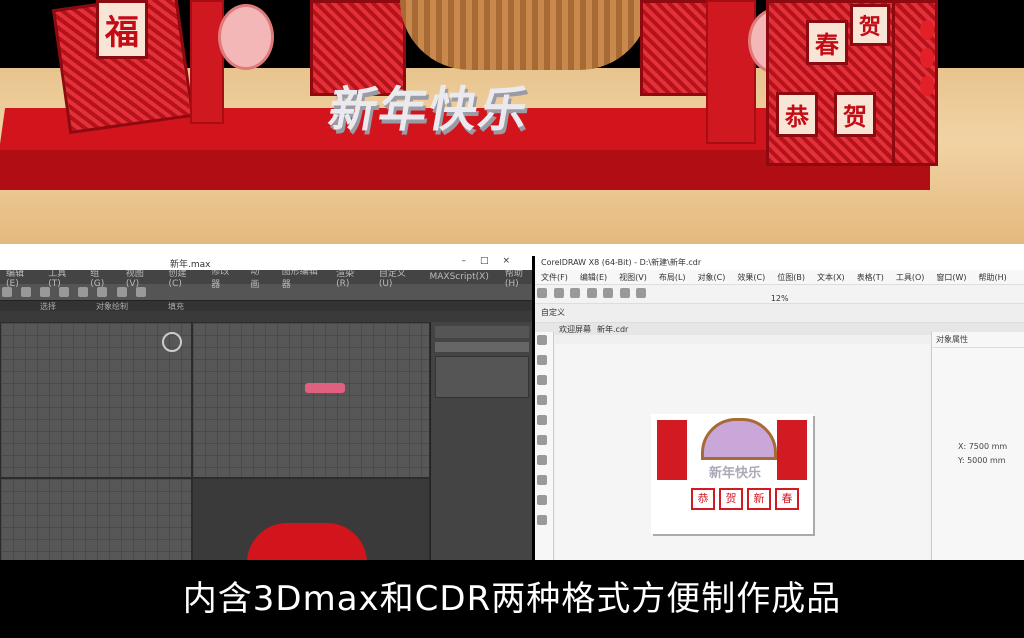 This screenshot has height=638, width=1024. What do you see at coordinates (48, 306) in the screenshot?
I see `max-tab: 选择` at bounding box center [48, 306].